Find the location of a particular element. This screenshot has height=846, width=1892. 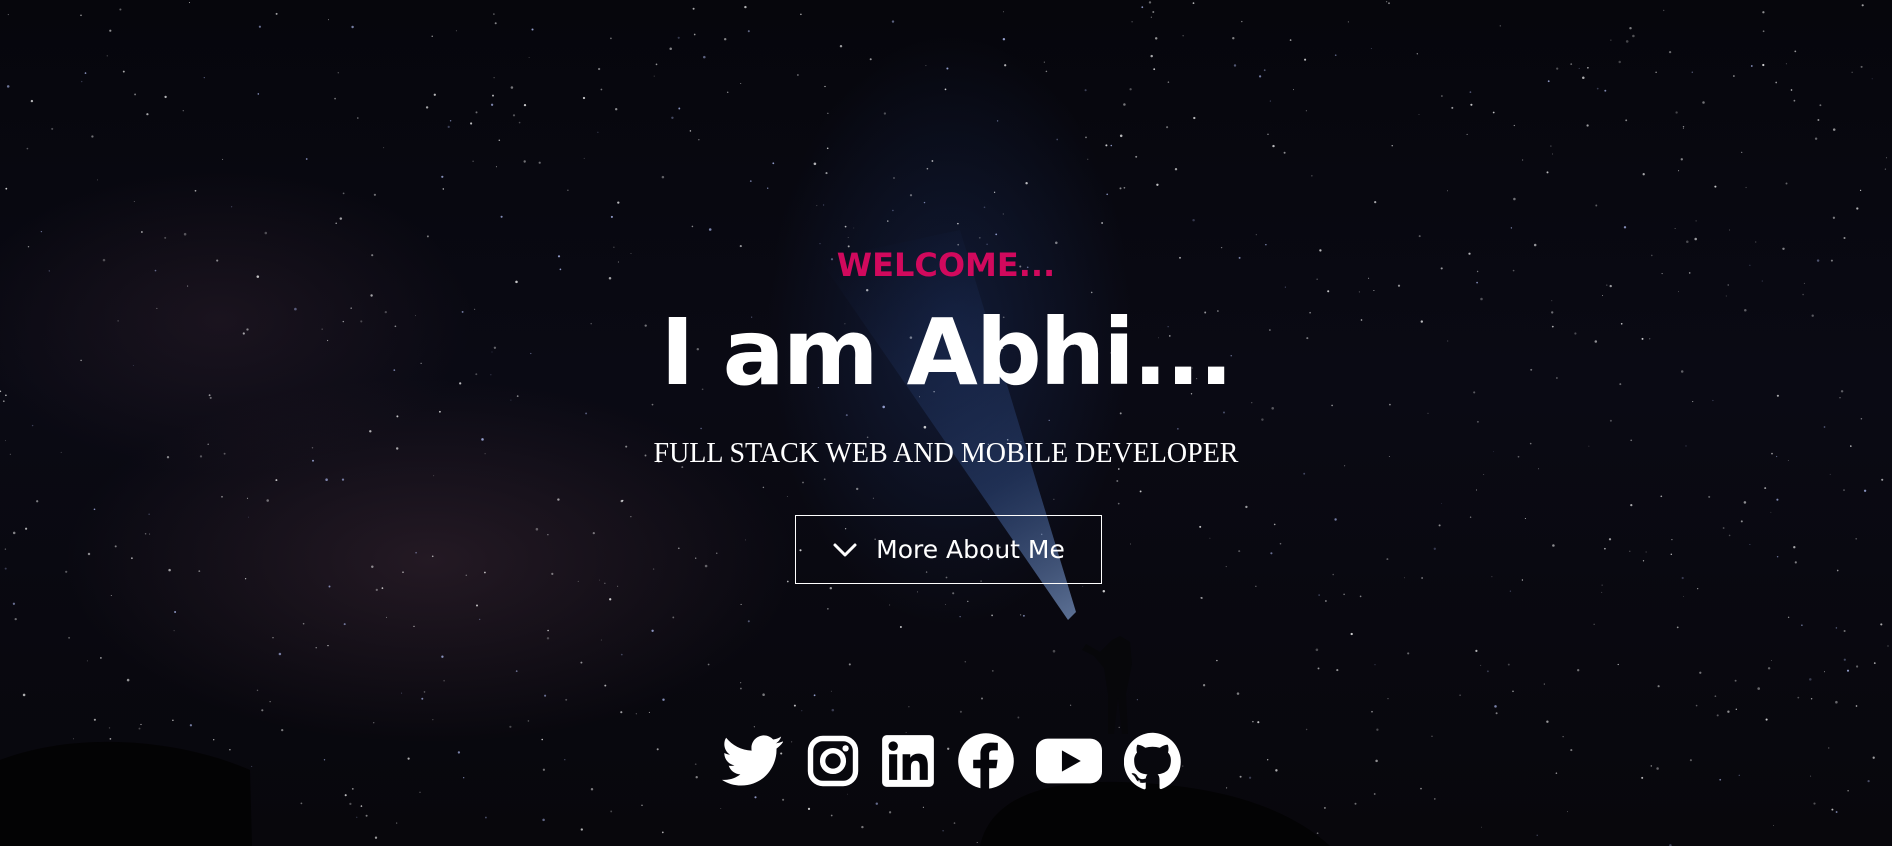

twitter-icon is located at coordinates (752, 760).